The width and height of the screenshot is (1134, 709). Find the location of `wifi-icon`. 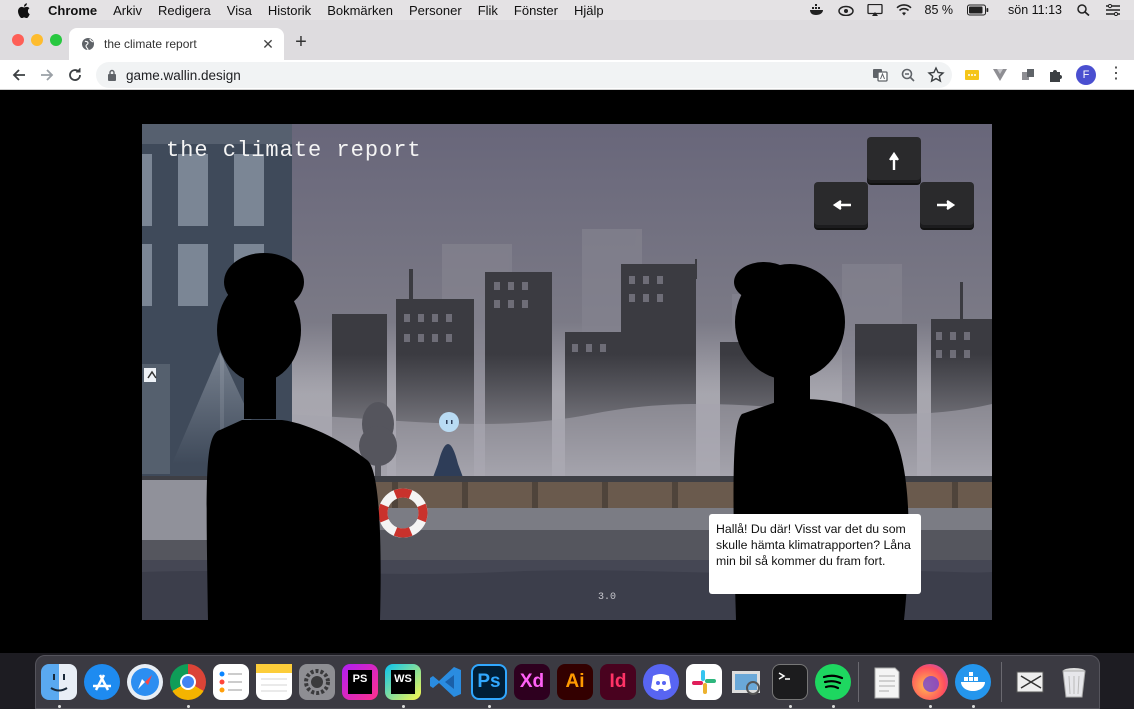

wifi-icon is located at coordinates (903, 10).